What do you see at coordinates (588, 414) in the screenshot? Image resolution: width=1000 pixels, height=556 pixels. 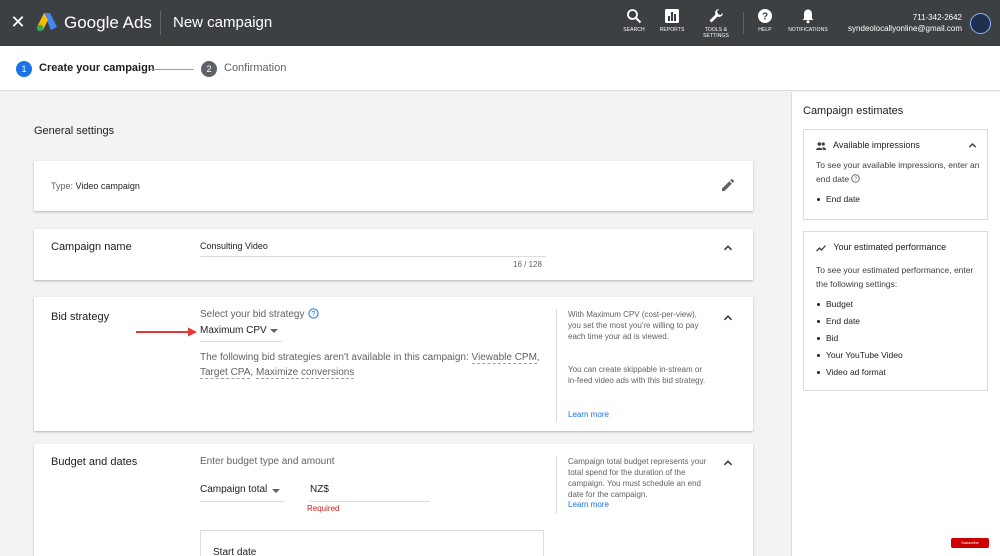 I see `bid-learn-more-link: Learn more` at bounding box center [588, 414].